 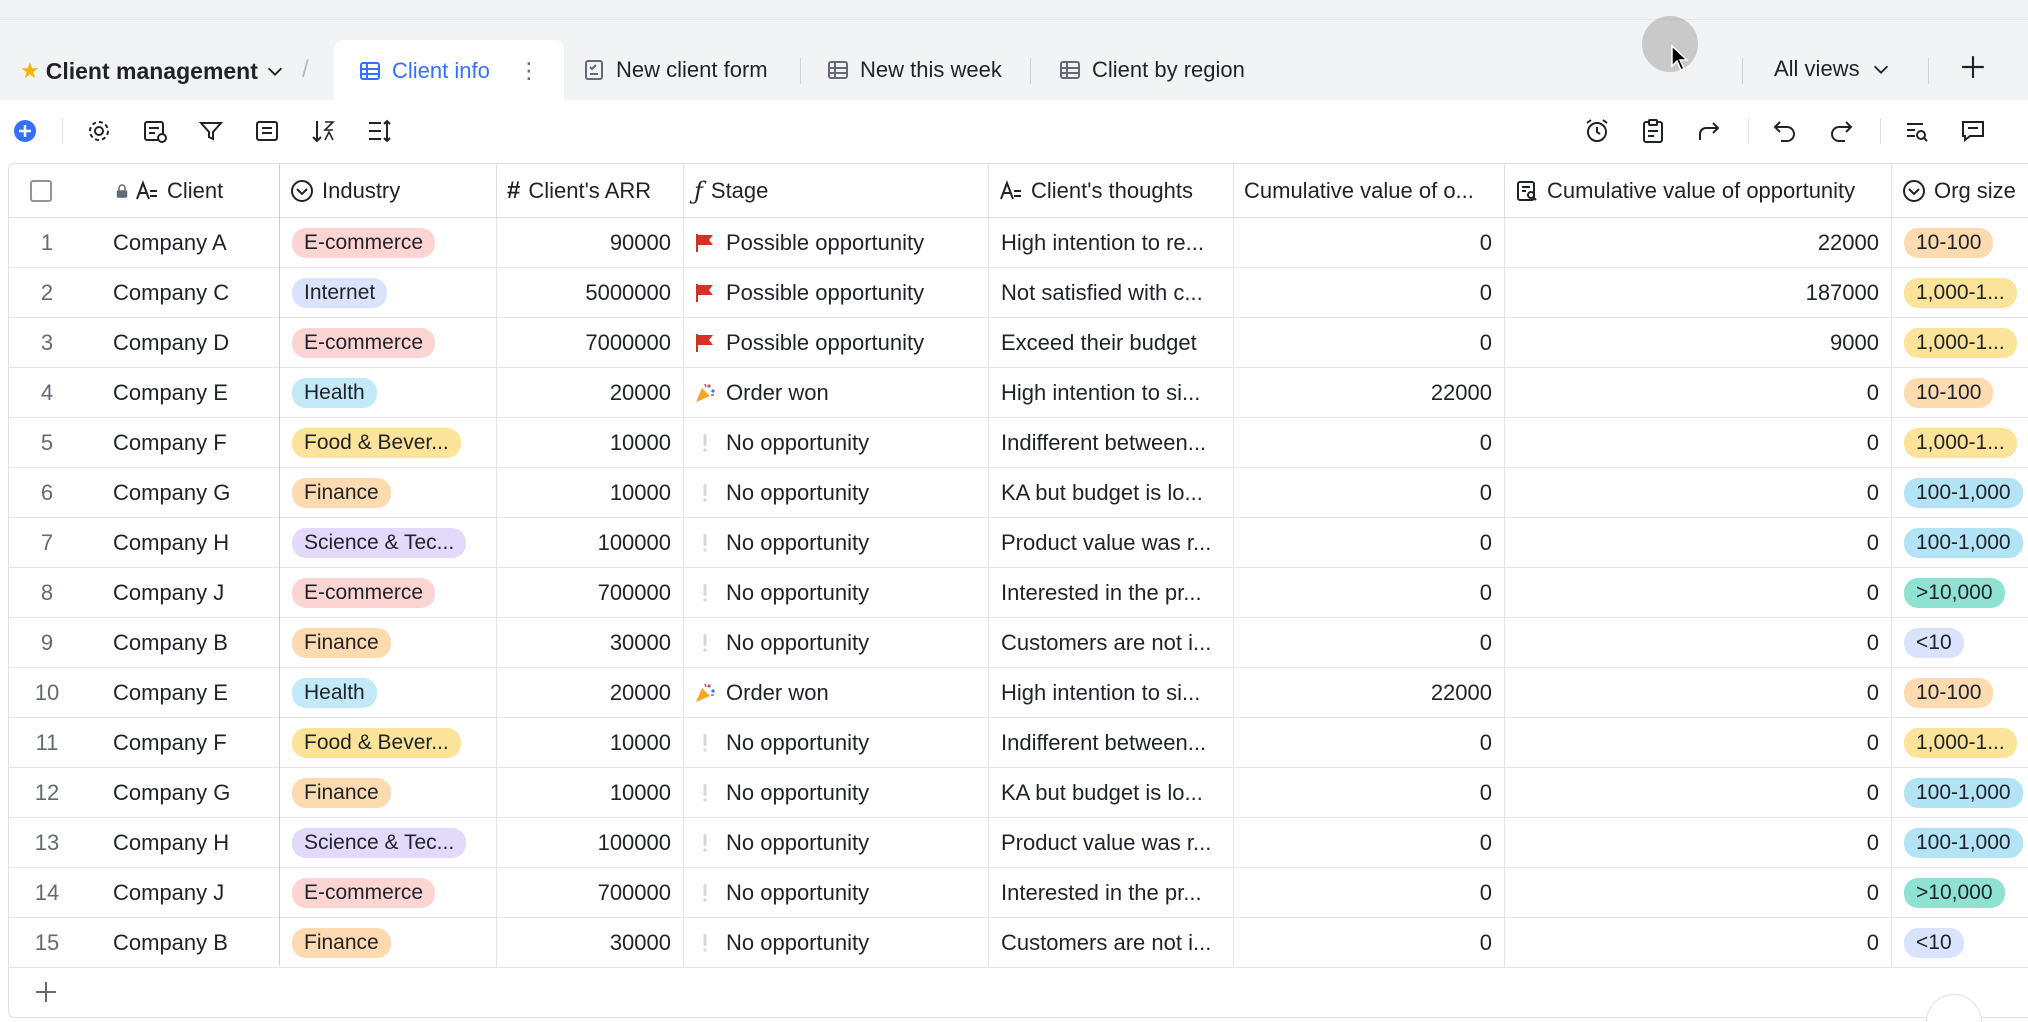 What do you see at coordinates (590, 191) in the screenshot?
I see `column-header-arr: # Client's ARR` at bounding box center [590, 191].